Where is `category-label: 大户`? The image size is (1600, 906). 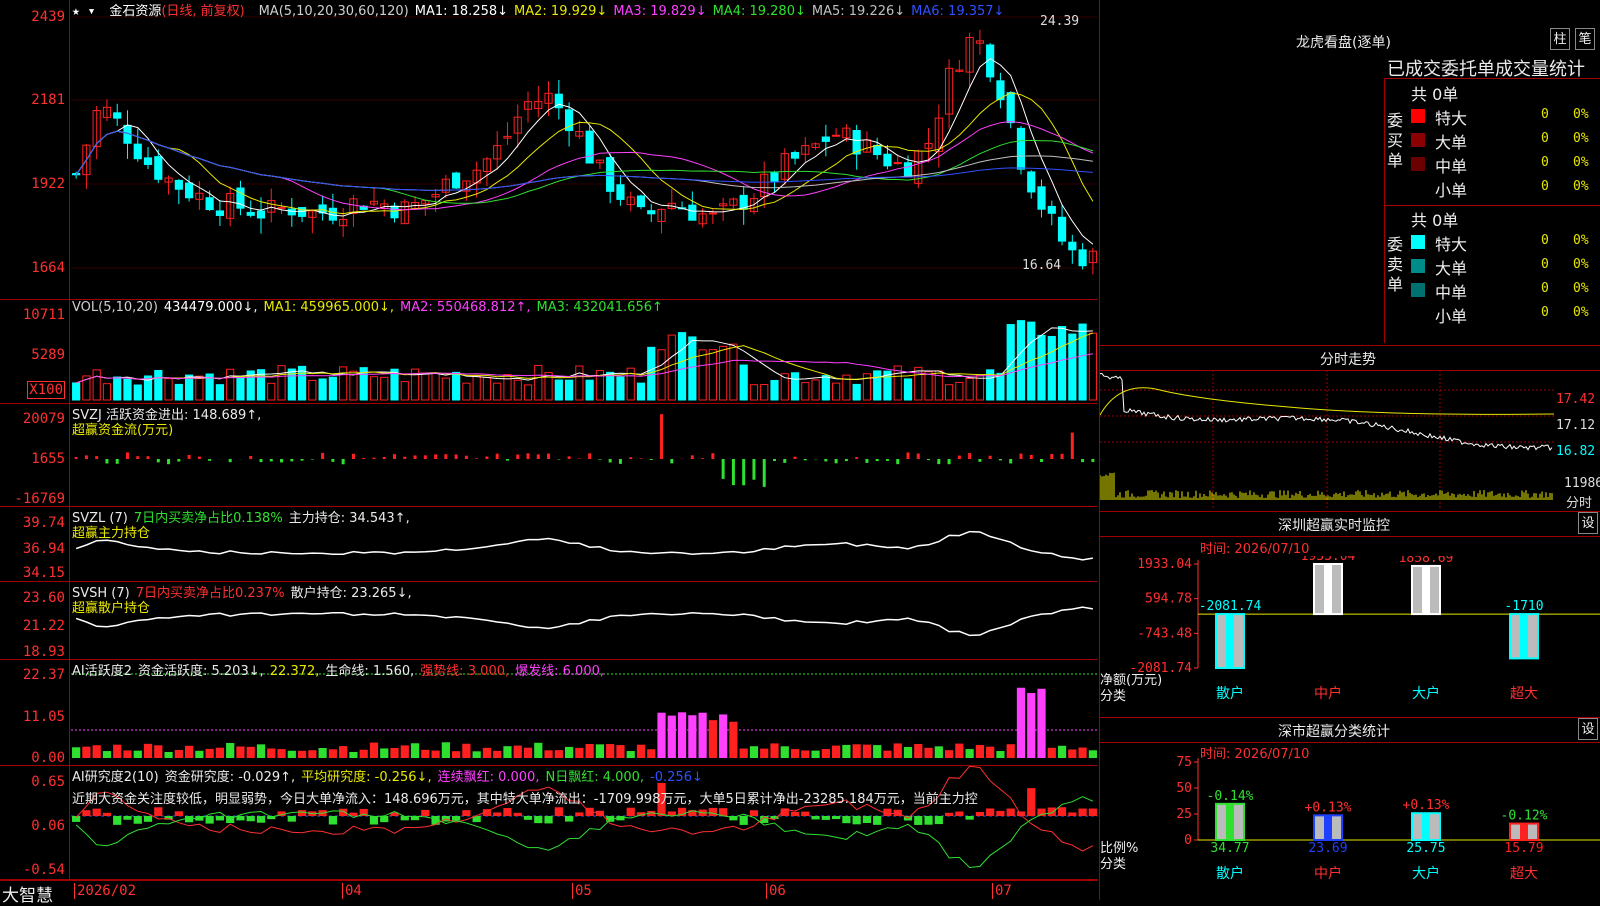 category-label: 大户 is located at coordinates (1426, 873).